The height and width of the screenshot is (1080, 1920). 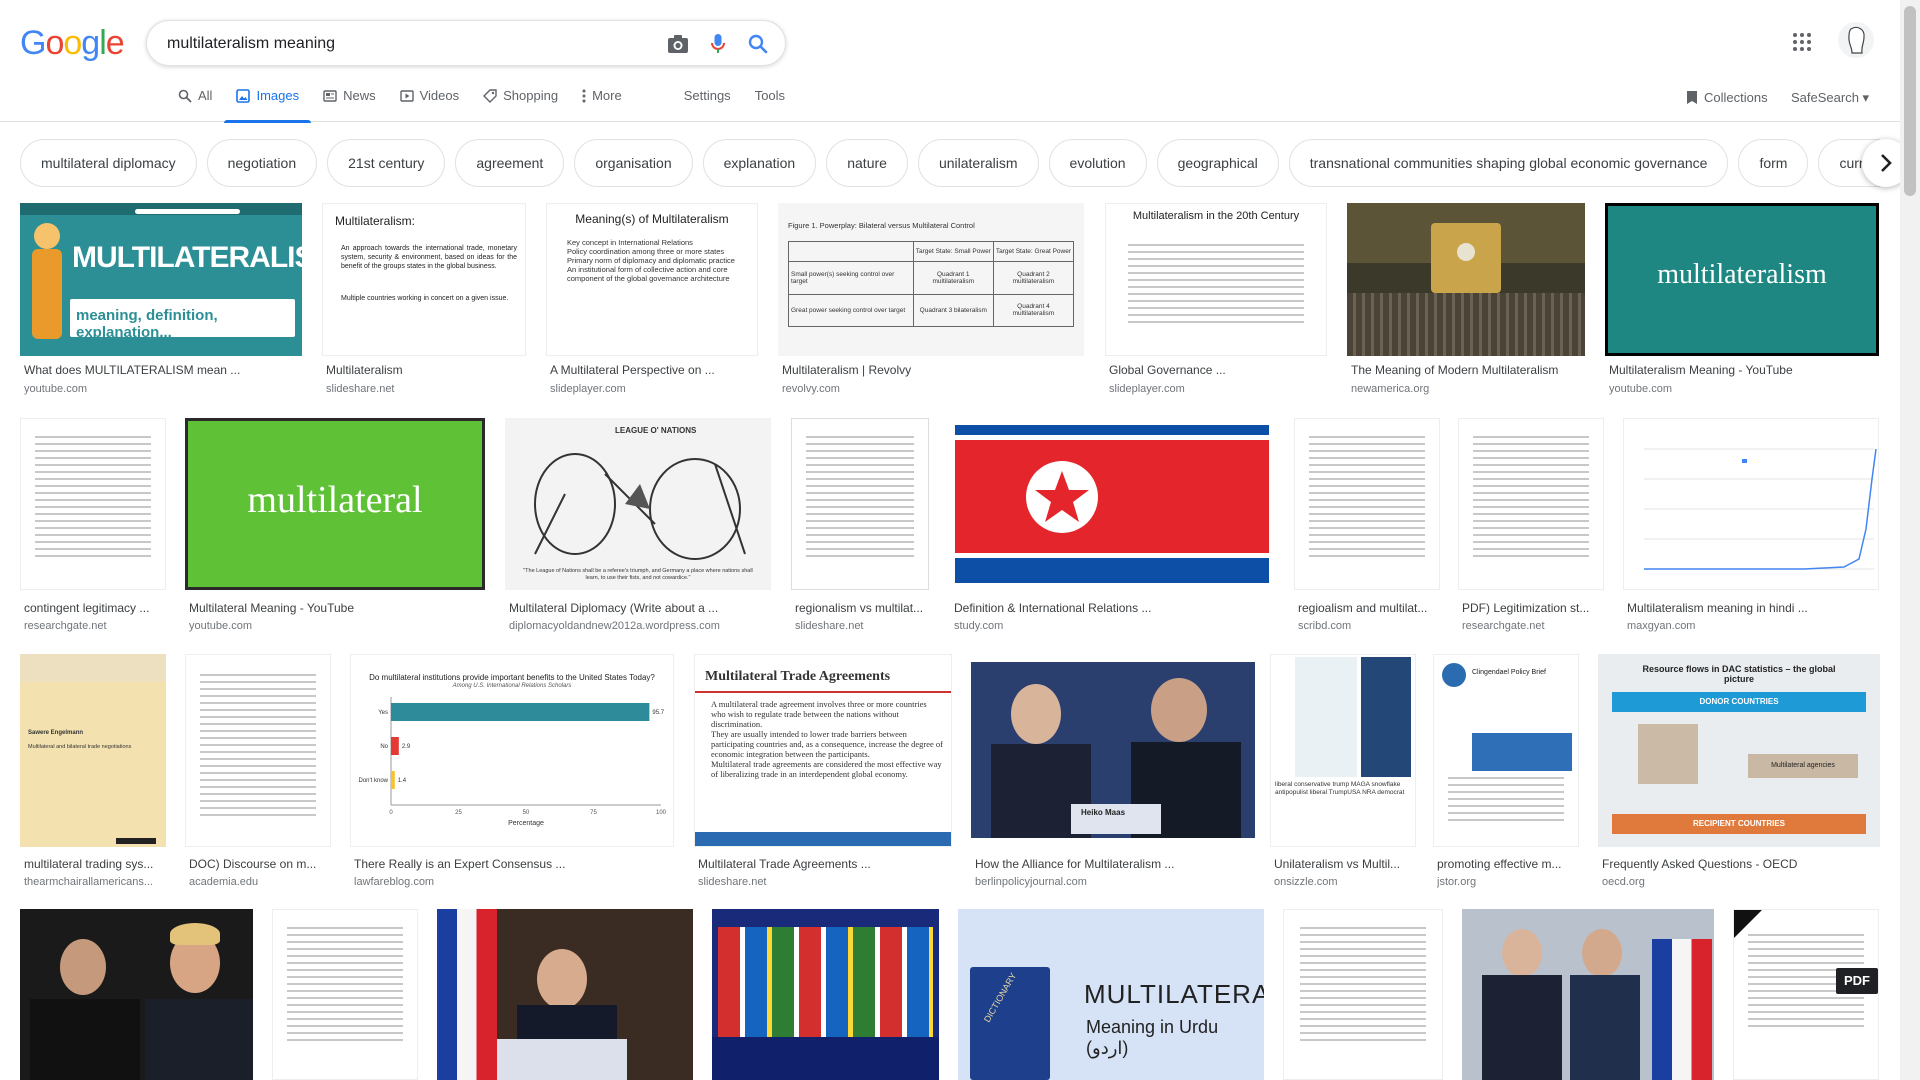 What do you see at coordinates (602, 105) in the screenshot?
I see `tab-more: More` at bounding box center [602, 105].